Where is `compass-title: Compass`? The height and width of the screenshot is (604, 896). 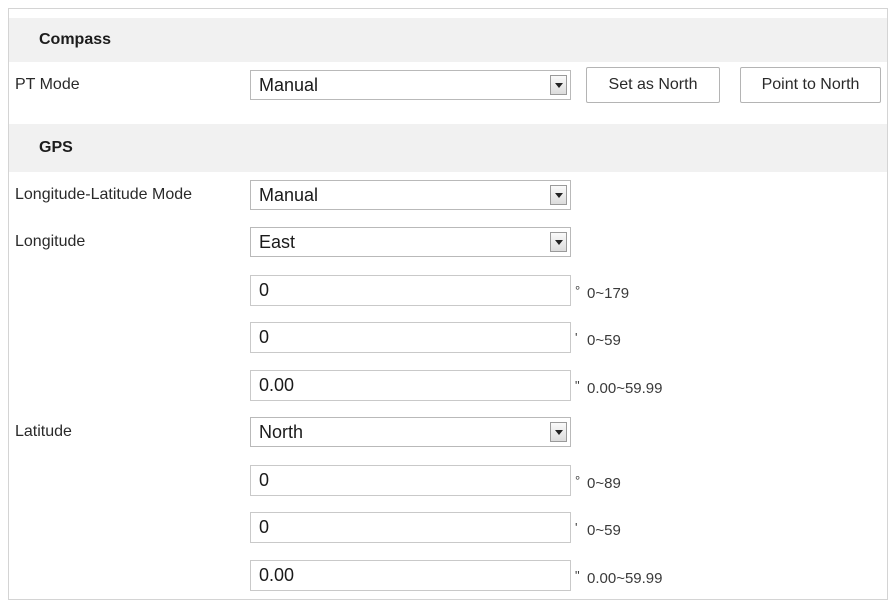 compass-title: Compass is located at coordinates (75, 39).